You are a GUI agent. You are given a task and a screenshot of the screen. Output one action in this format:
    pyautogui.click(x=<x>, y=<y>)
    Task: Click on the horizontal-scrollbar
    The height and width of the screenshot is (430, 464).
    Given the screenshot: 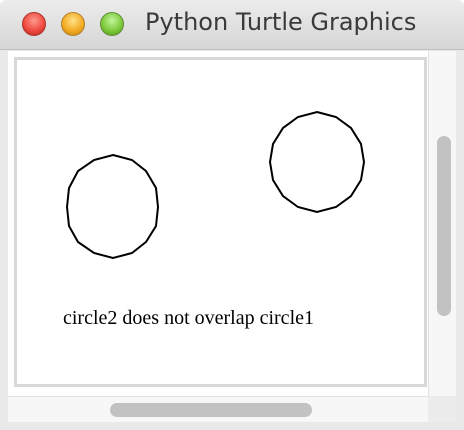 What is the action you would take?
    pyautogui.click(x=218, y=409)
    